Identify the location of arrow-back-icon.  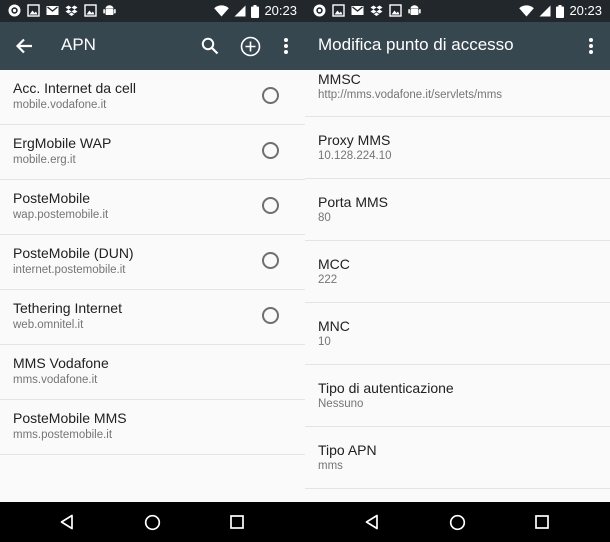
(24, 46).